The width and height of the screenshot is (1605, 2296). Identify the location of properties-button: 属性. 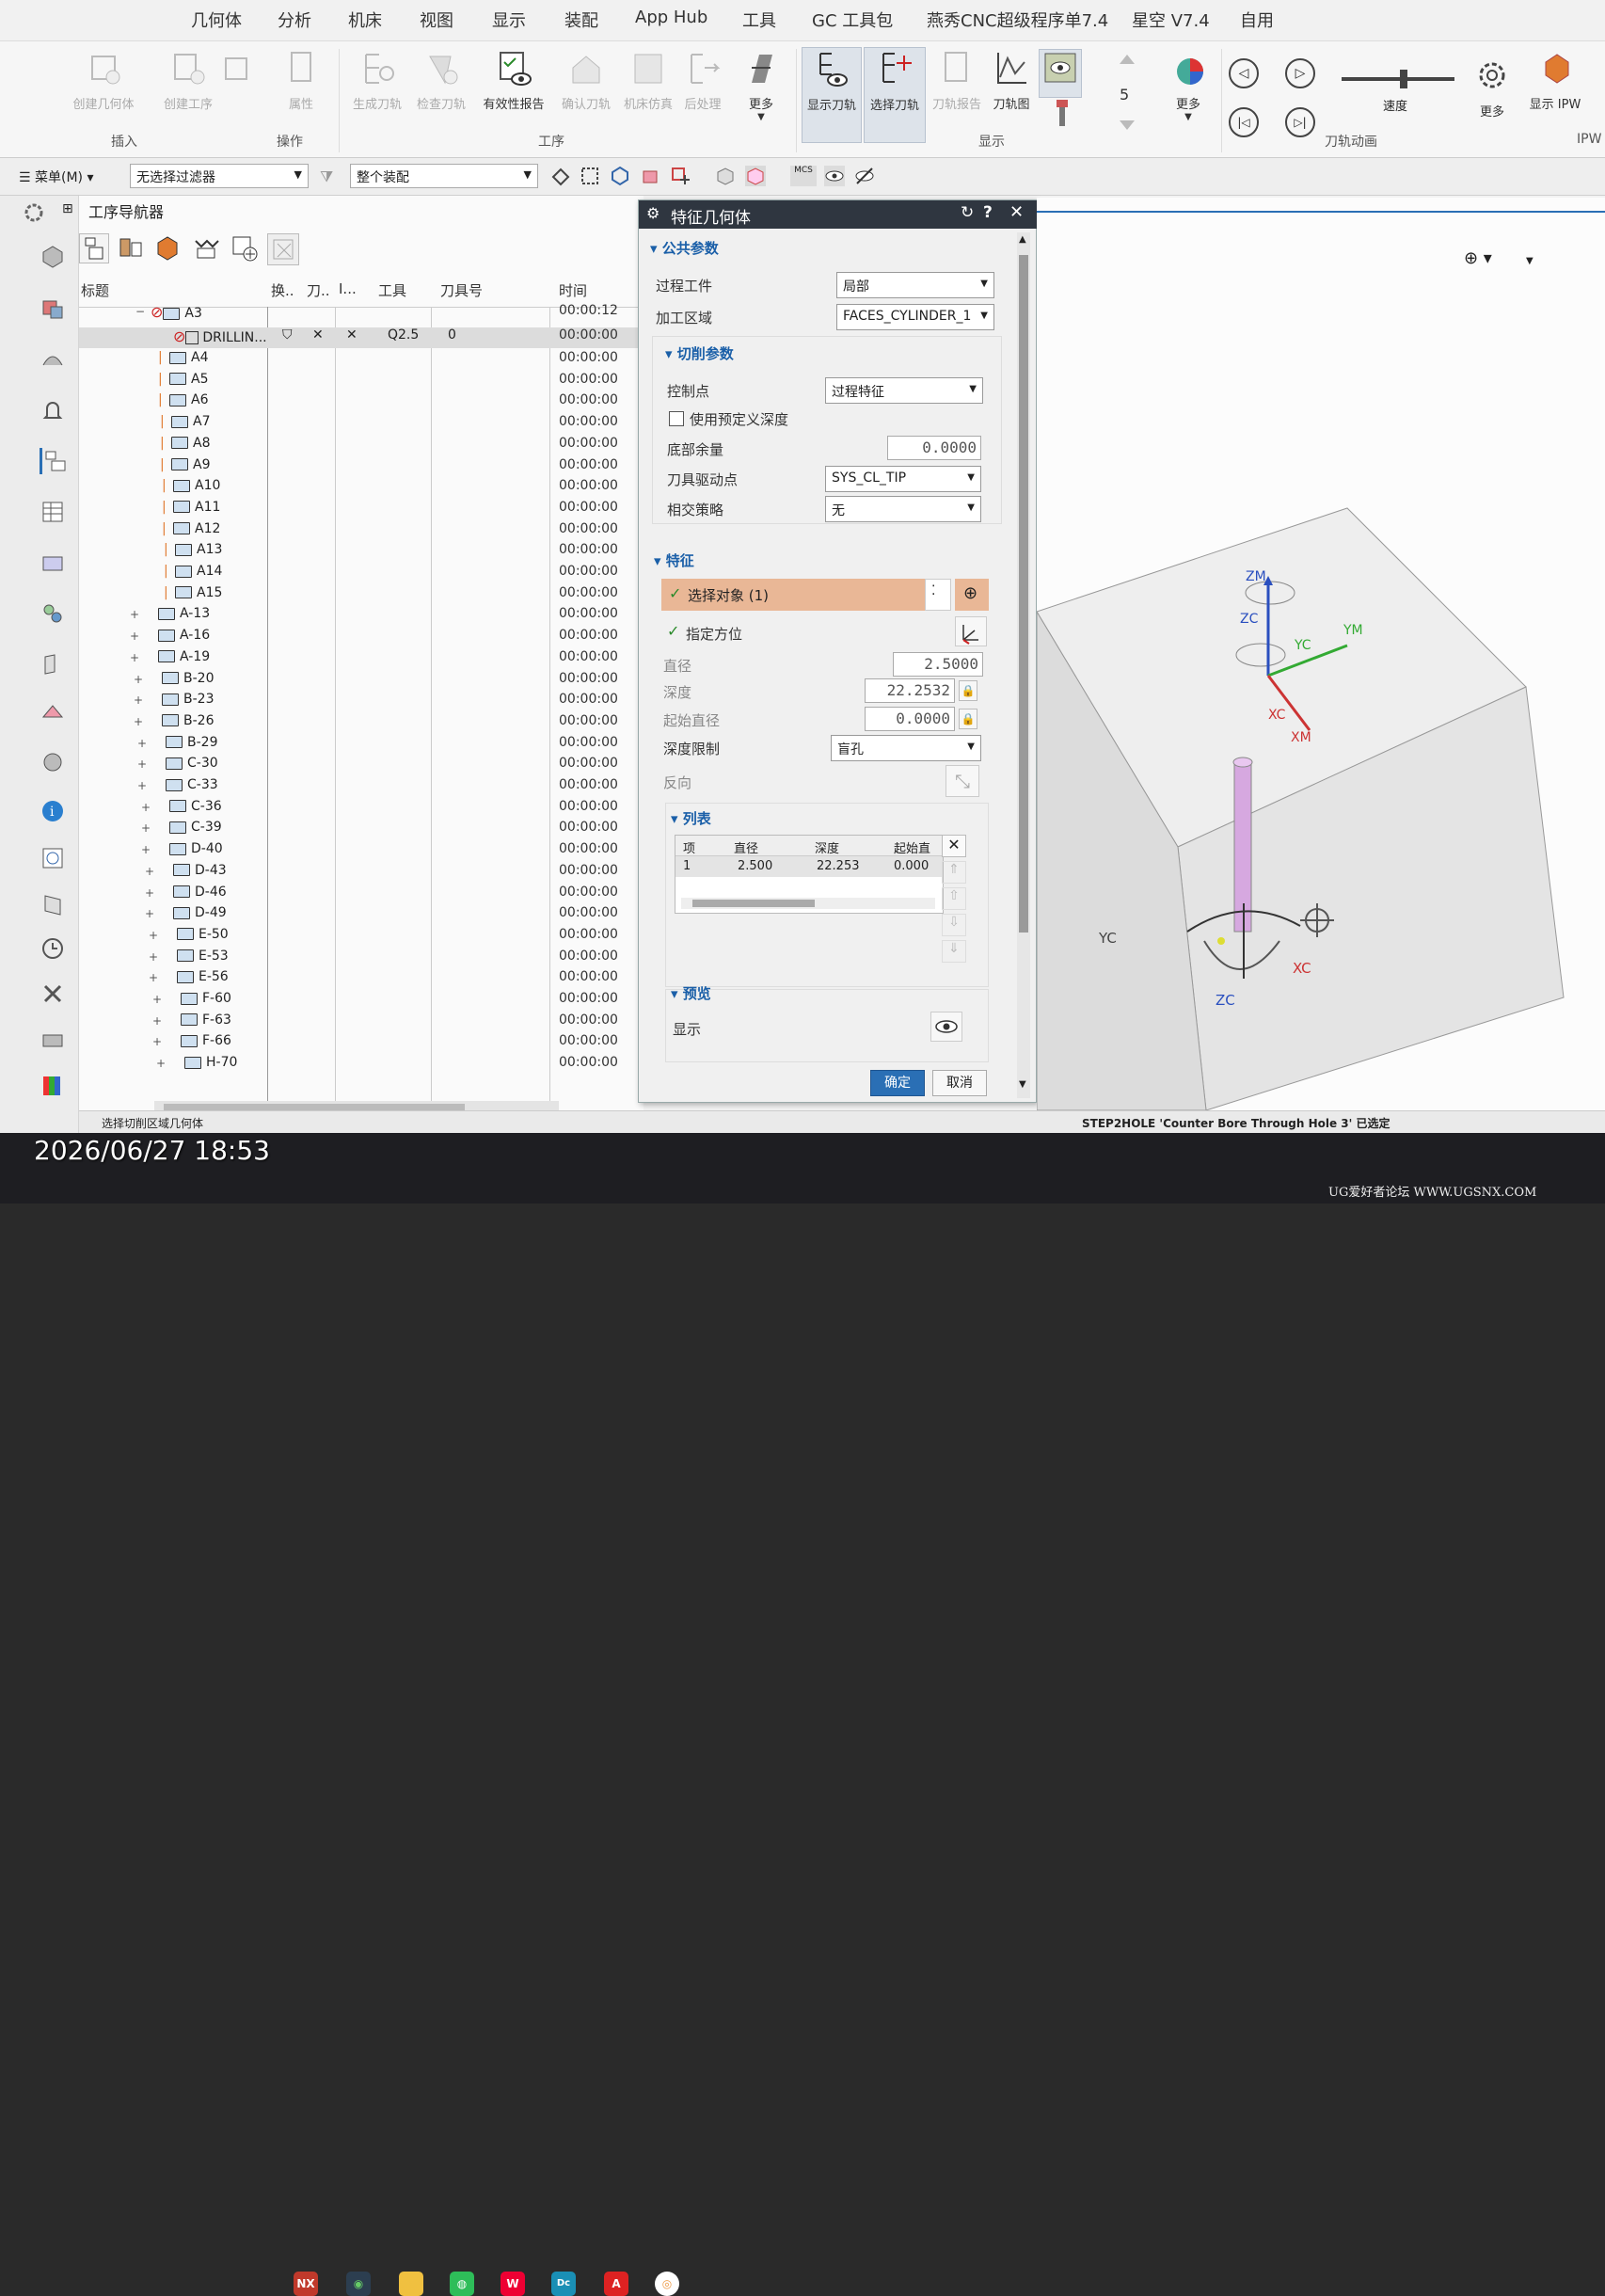
(301, 80).